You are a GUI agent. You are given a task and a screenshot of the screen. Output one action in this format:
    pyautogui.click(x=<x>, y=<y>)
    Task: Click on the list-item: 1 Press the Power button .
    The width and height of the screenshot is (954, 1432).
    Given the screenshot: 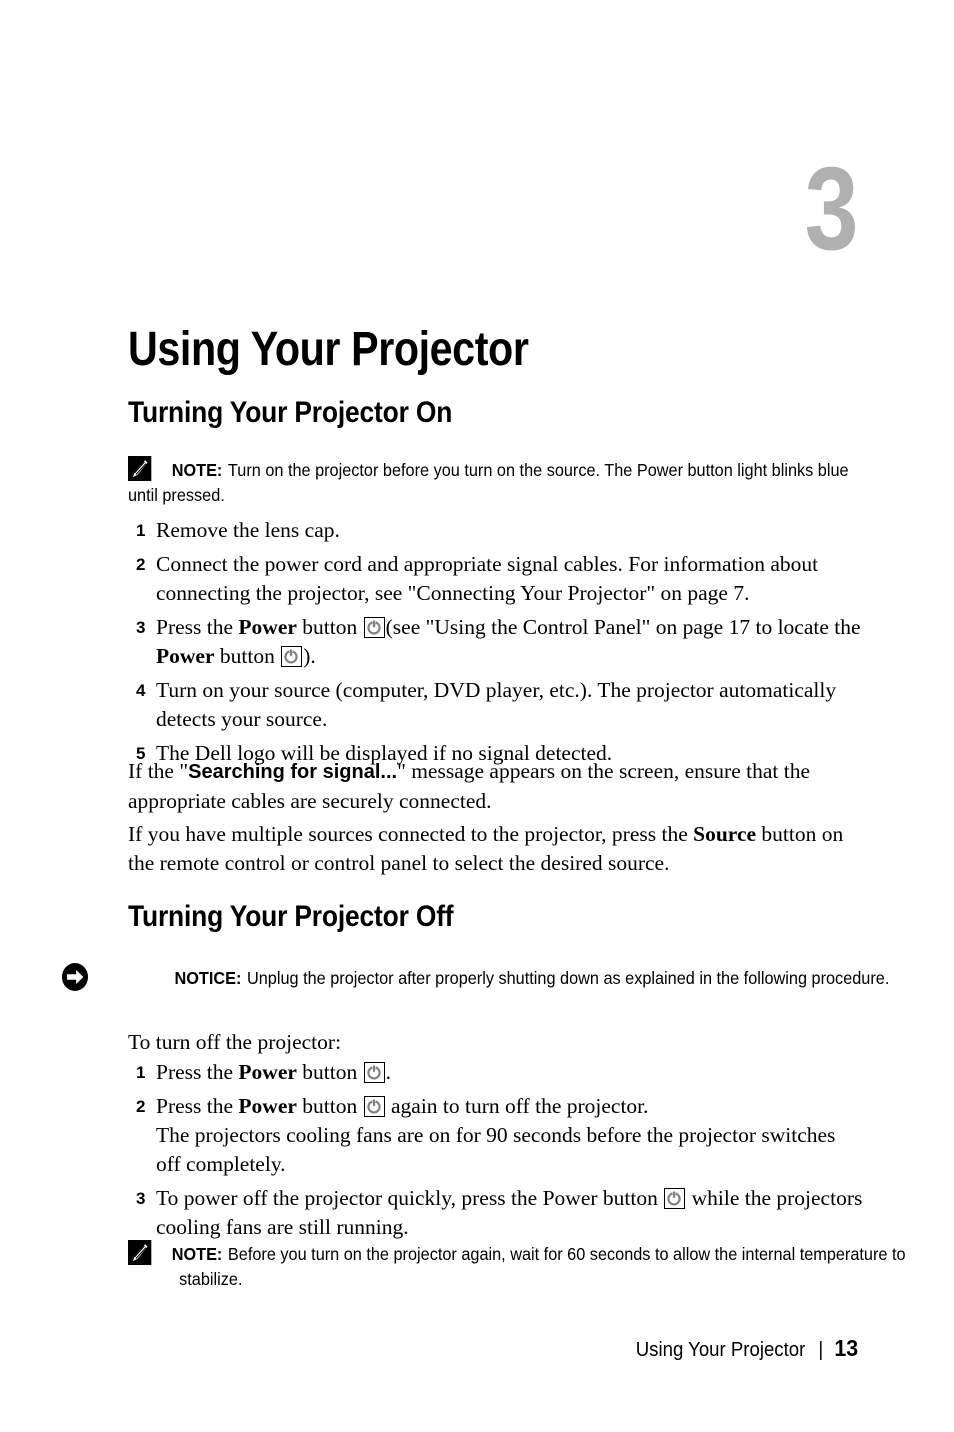 What is the action you would take?
    pyautogui.click(x=495, y=1072)
    